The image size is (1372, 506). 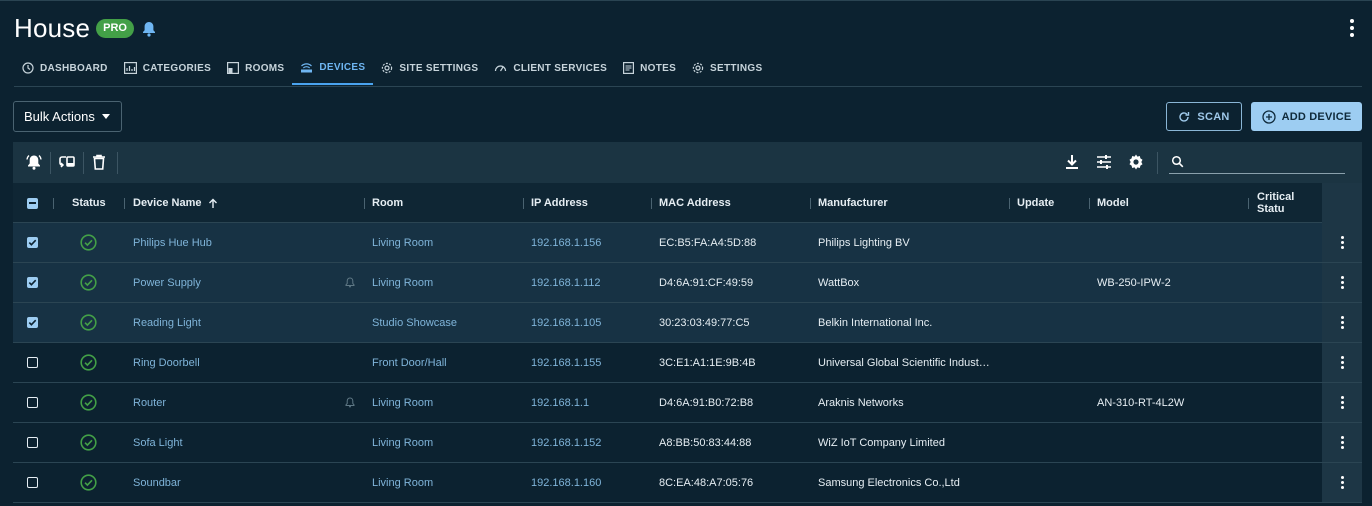 I want to click on column-header-mac-address: MAC Address, so click(x=695, y=203).